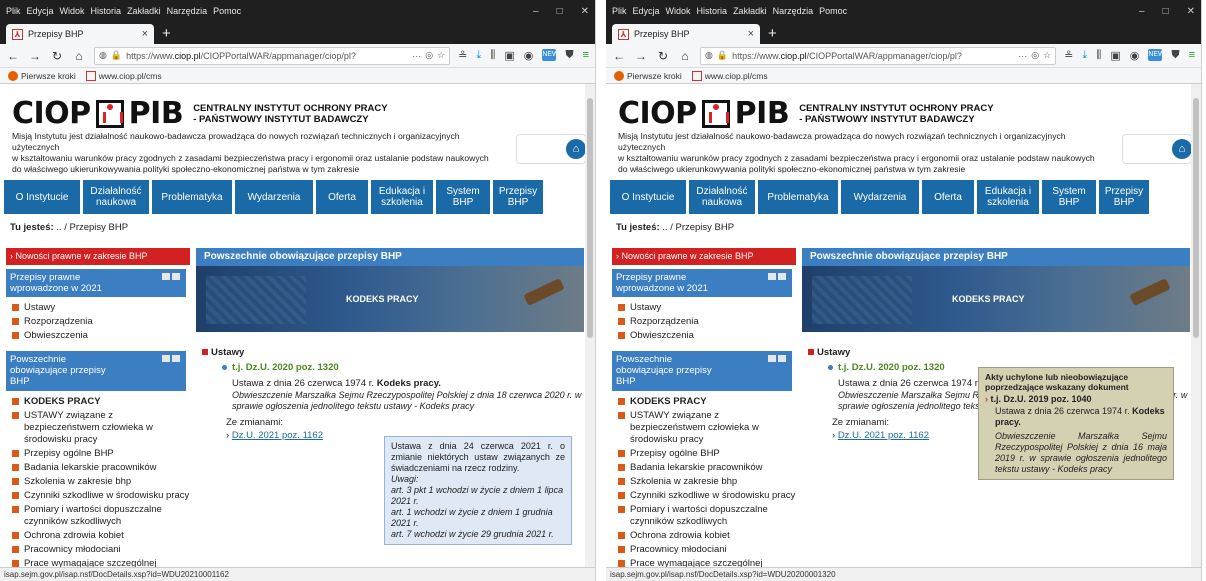 The width and height of the screenshot is (1206, 581). I want to click on change-entry: › Dz.U. 2021 poz. 1162, so click(274, 435).